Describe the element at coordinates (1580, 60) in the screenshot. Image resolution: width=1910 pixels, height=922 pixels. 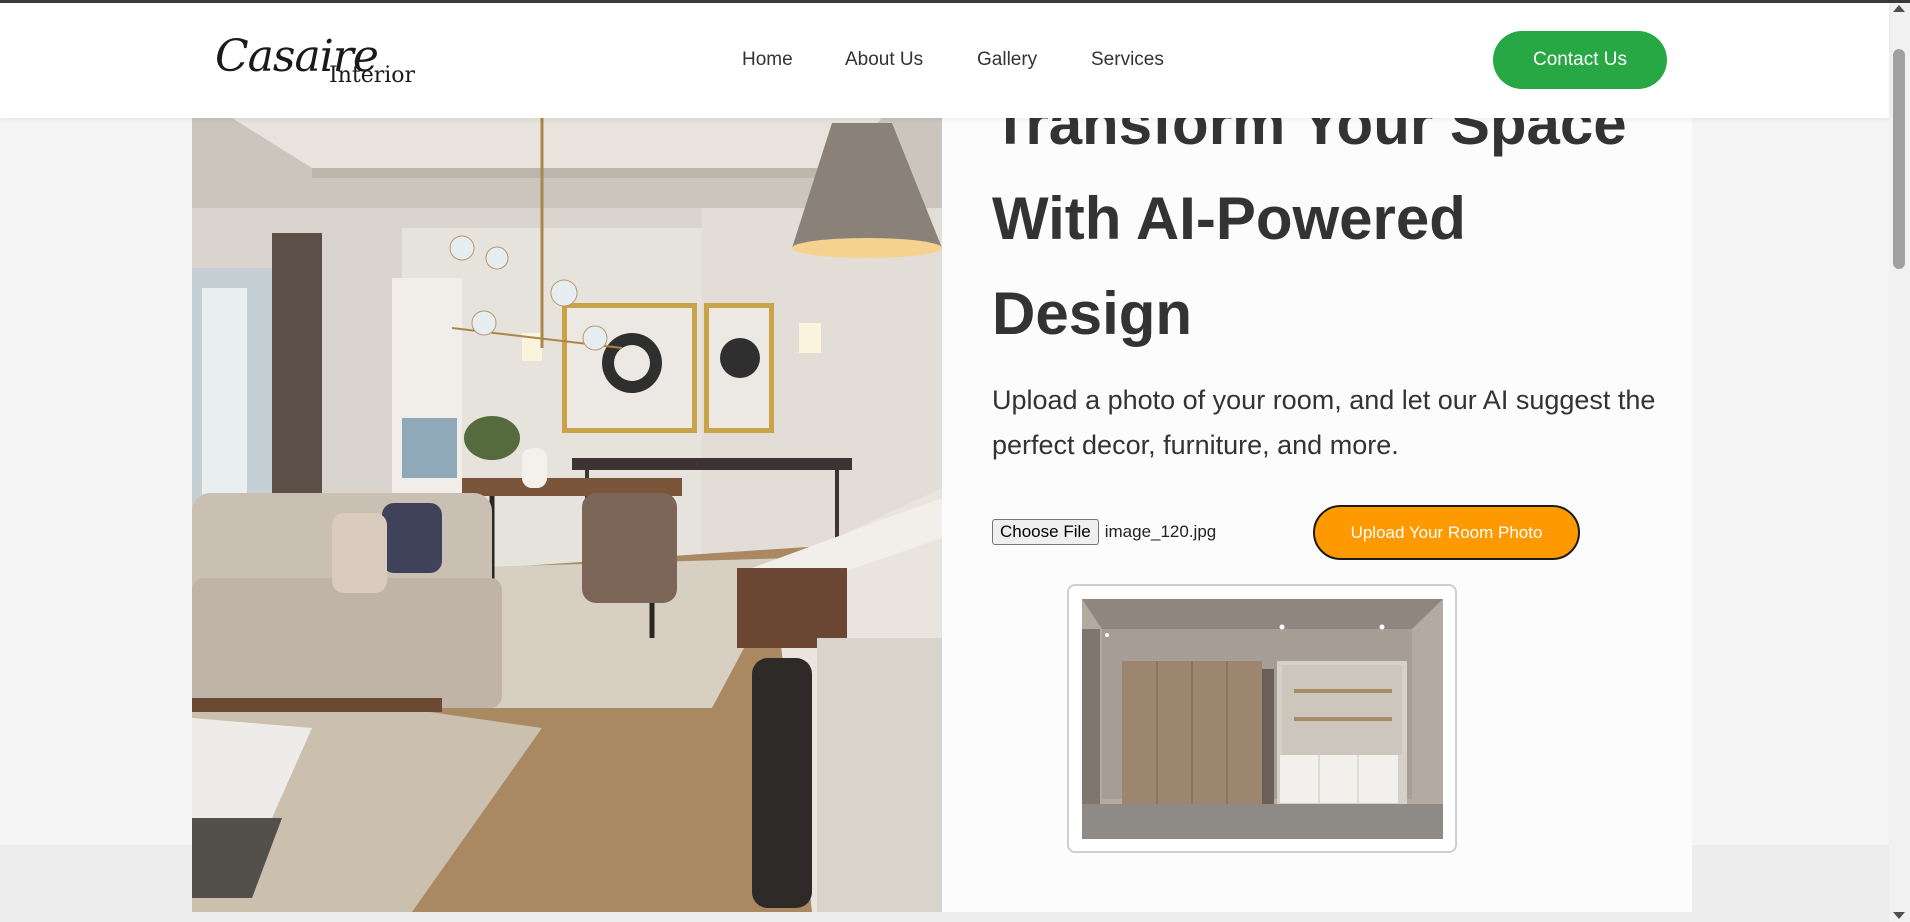
I see `contact-us-button: Contact Us` at that location.